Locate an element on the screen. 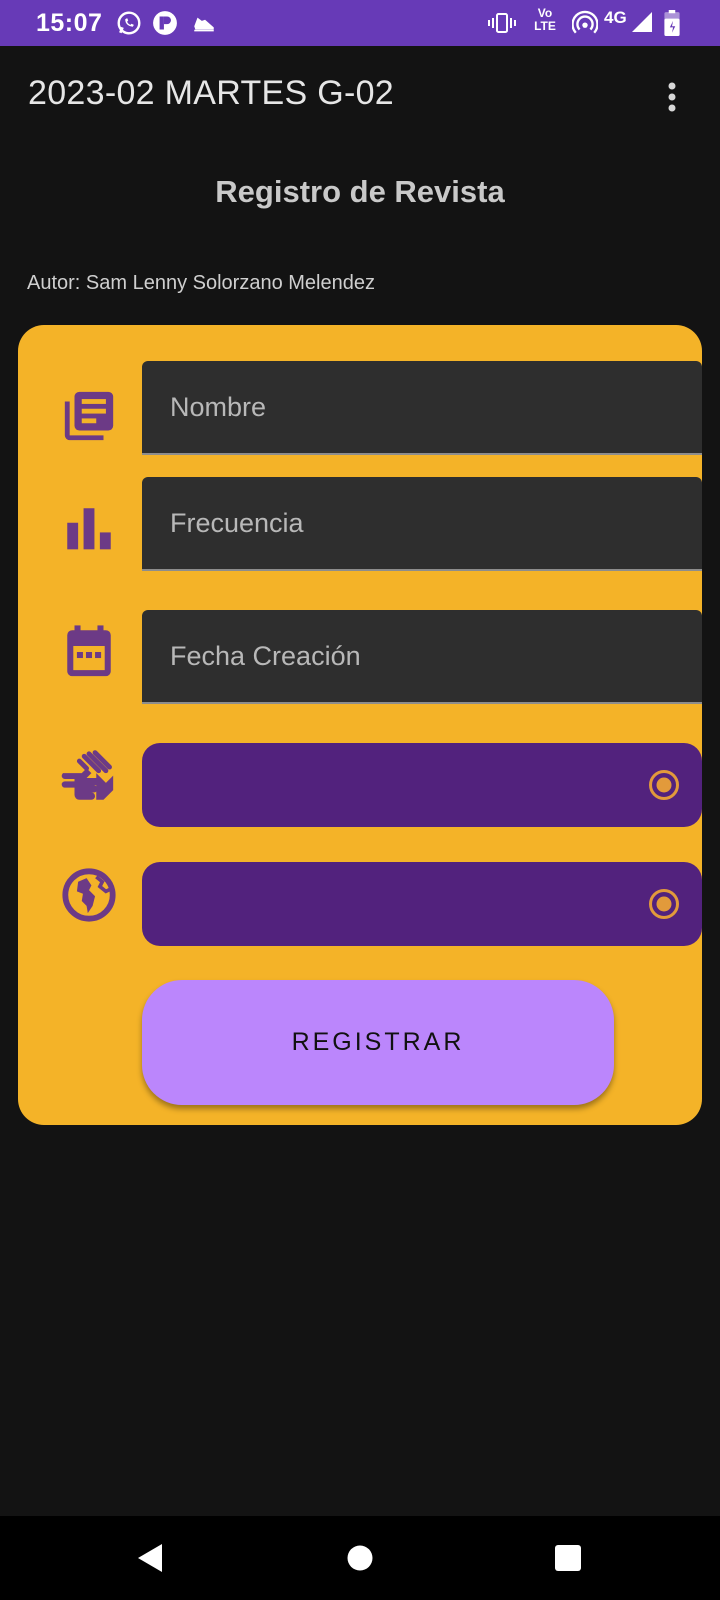  frecuencia-field is located at coordinates (422, 524).